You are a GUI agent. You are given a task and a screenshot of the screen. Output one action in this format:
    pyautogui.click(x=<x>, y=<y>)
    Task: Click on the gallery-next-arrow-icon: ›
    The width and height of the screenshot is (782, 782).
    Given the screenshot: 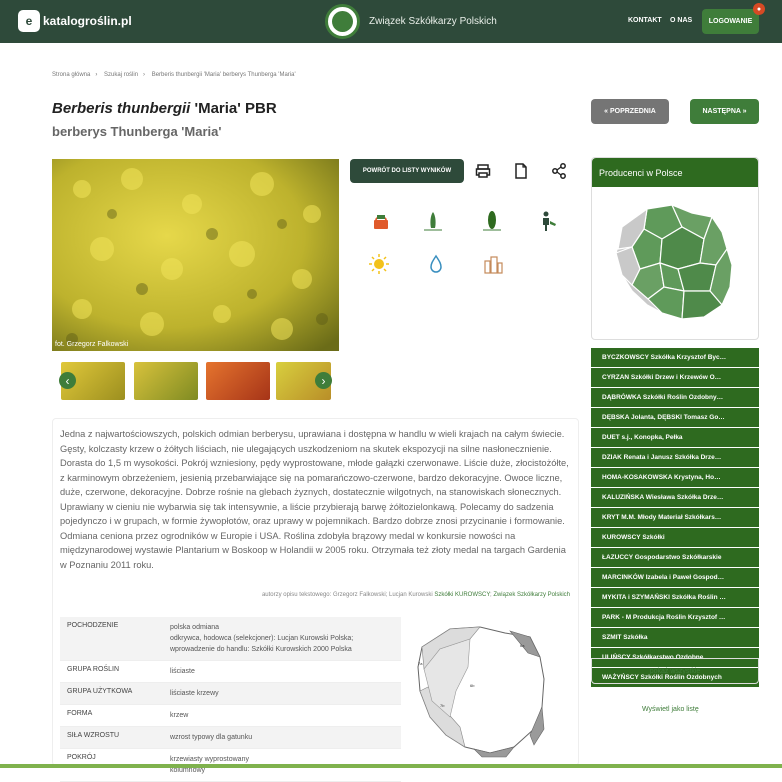 What is the action you would take?
    pyautogui.click(x=323, y=380)
    